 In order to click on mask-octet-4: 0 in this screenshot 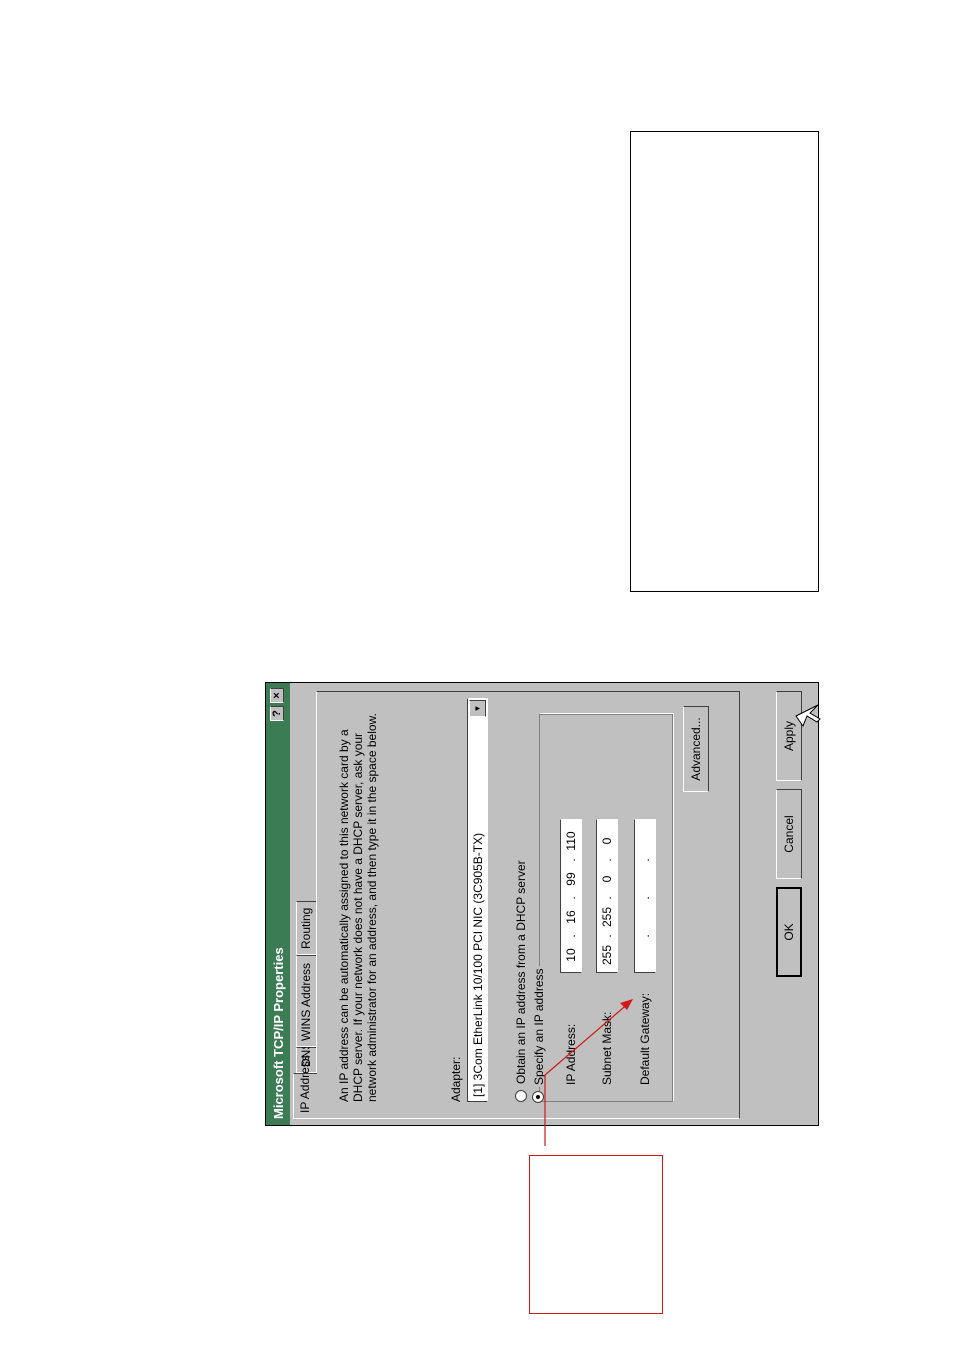, I will do `click(607, 841)`.